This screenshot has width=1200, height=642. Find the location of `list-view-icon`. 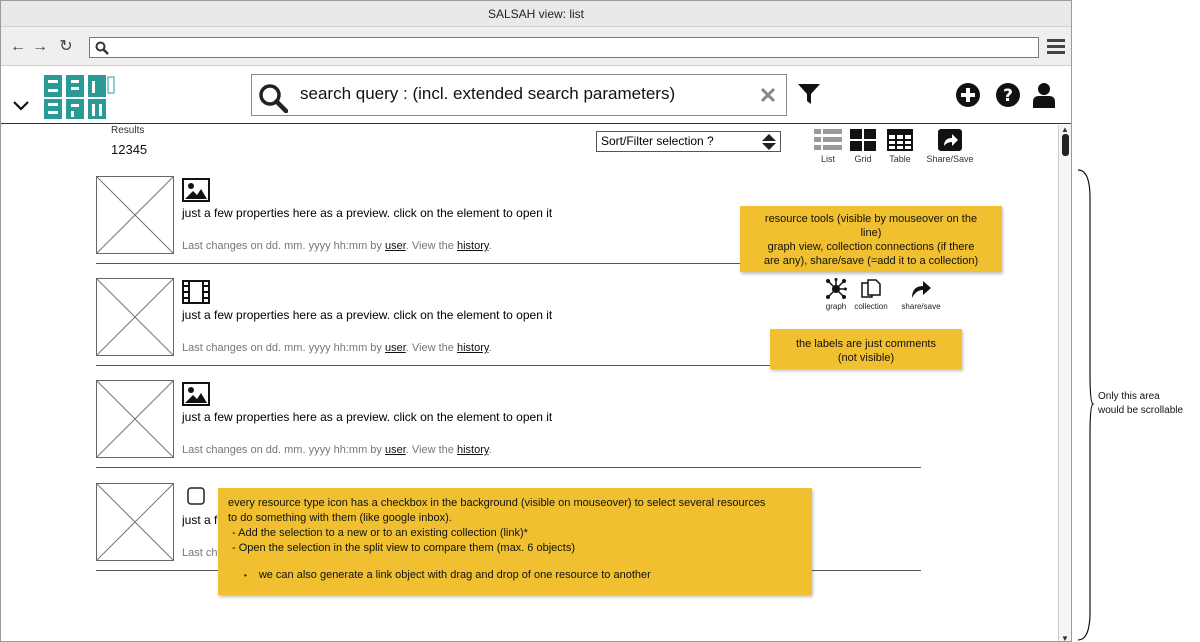

list-view-icon is located at coordinates (828, 139).